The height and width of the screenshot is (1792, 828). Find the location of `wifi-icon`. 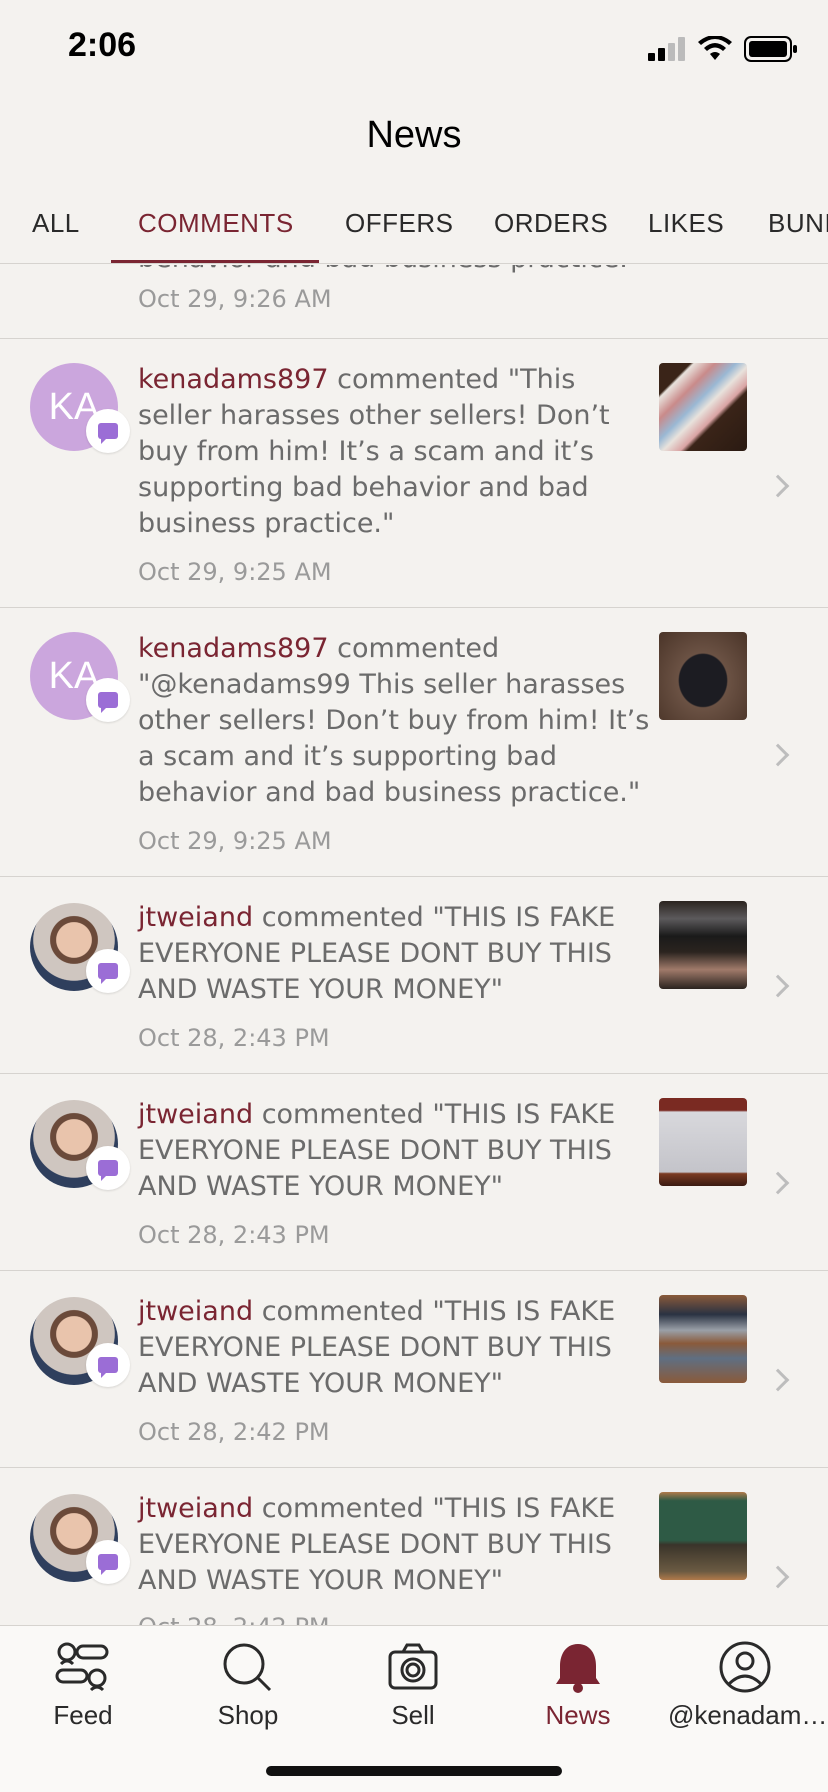

wifi-icon is located at coordinates (715, 48).